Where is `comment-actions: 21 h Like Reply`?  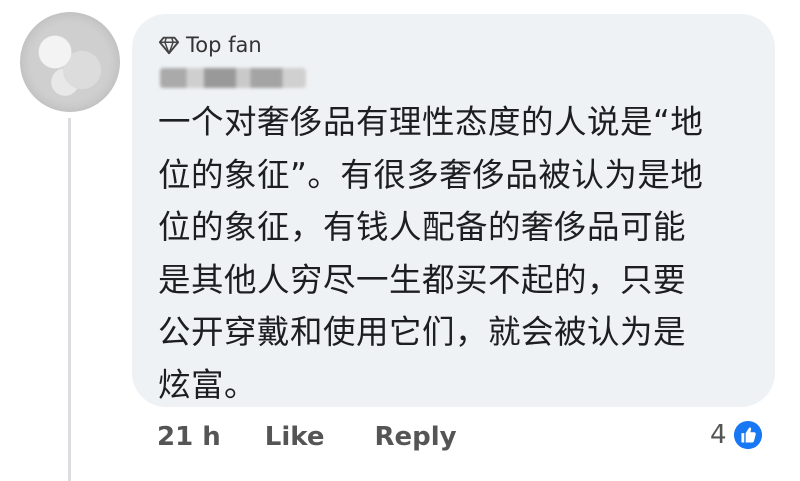
comment-actions: 21 h Like Reply is located at coordinates (332, 437).